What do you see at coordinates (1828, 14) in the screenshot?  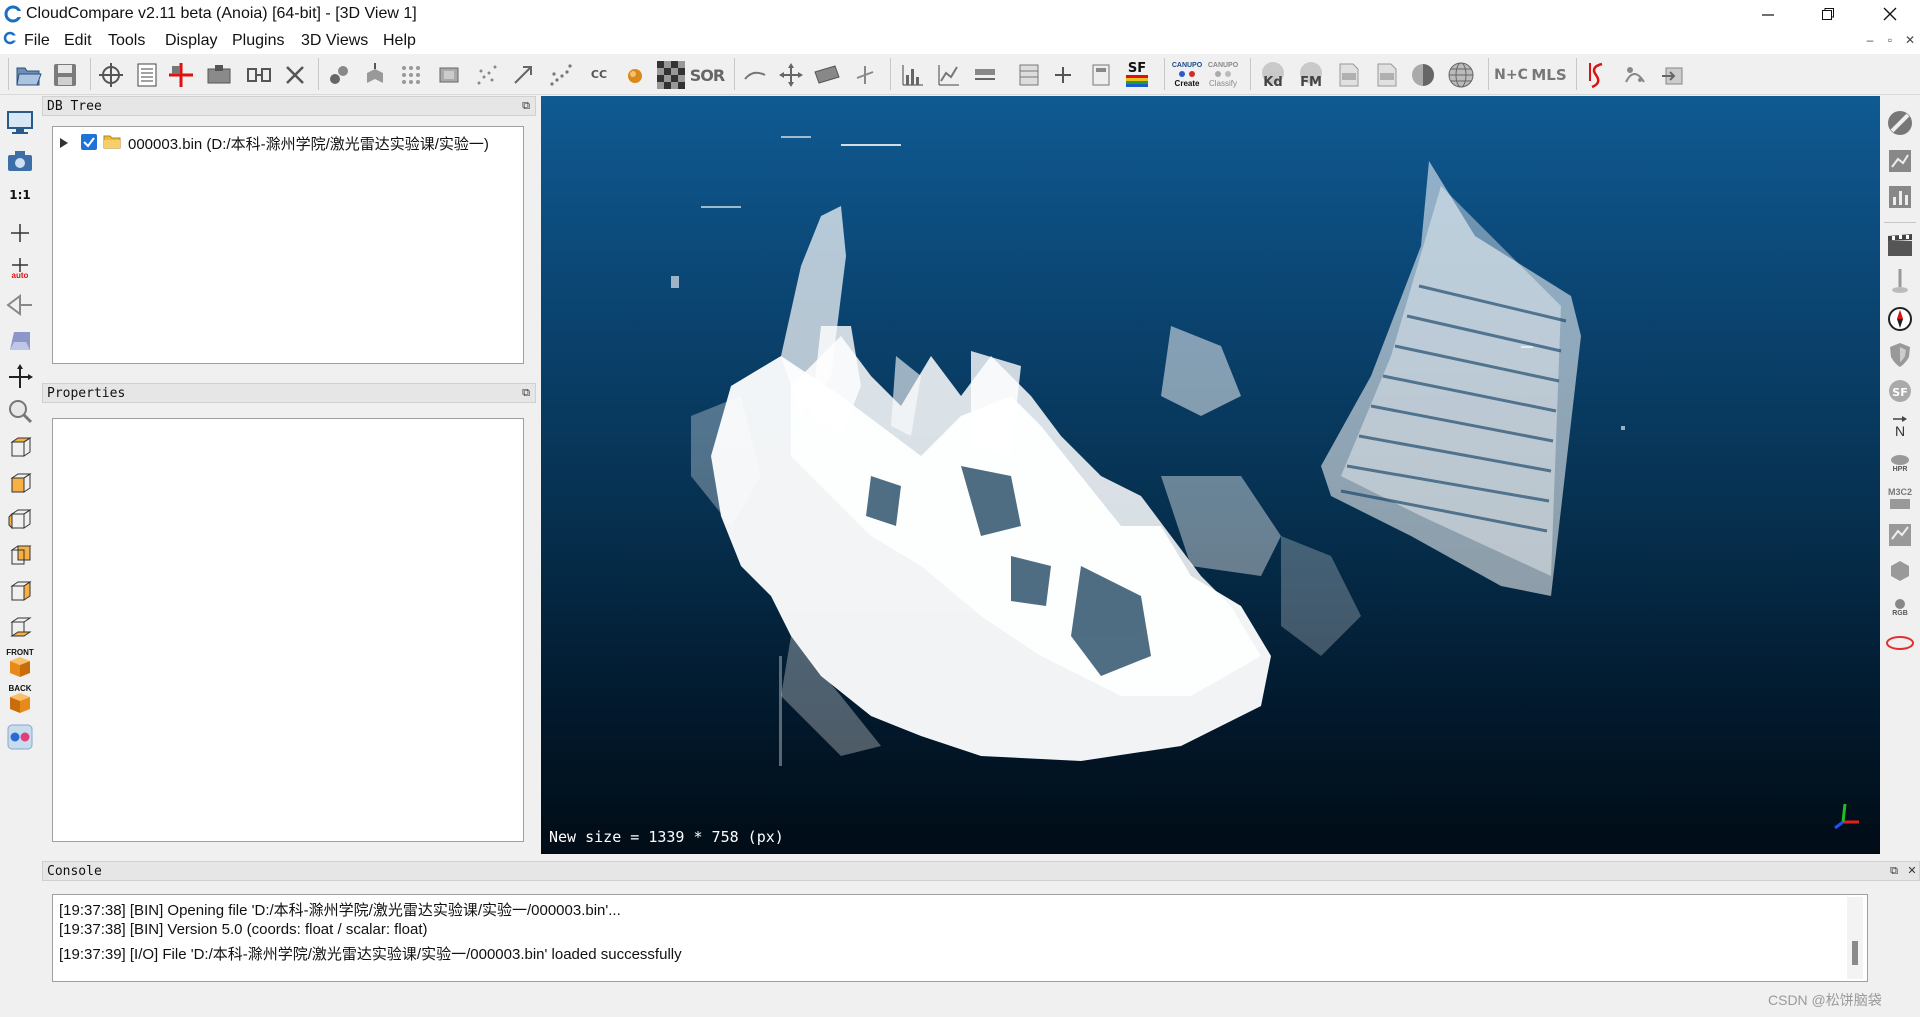 I see `restore-icon` at bounding box center [1828, 14].